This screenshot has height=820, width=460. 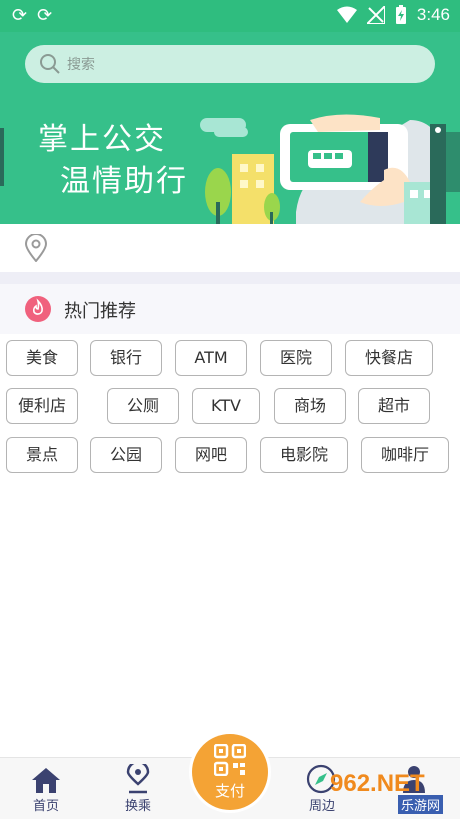 What do you see at coordinates (346, 14) in the screenshot?
I see `wifi-icon` at bounding box center [346, 14].